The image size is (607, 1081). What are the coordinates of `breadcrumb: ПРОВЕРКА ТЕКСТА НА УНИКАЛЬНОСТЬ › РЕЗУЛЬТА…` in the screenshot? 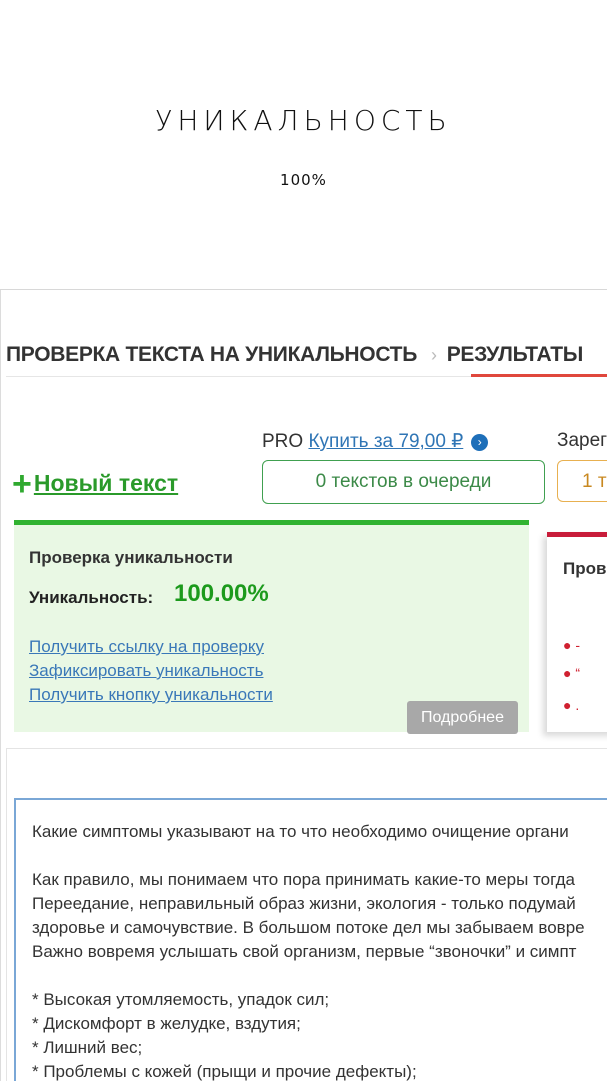 It's located at (294, 355).